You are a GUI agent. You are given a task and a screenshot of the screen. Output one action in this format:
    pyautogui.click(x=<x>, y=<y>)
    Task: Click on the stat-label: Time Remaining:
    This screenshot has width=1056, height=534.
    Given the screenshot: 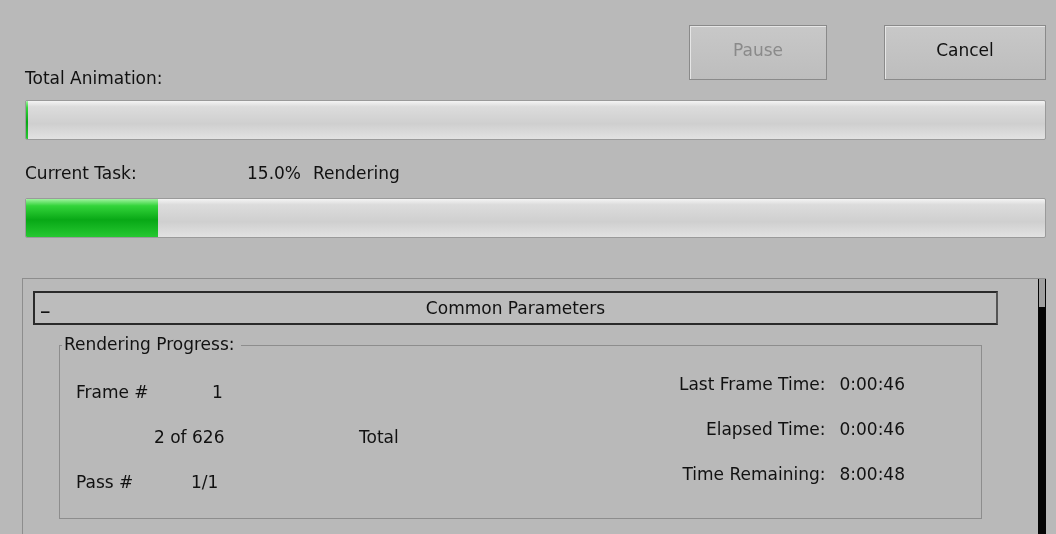 What is the action you would take?
    pyautogui.click(x=753, y=475)
    